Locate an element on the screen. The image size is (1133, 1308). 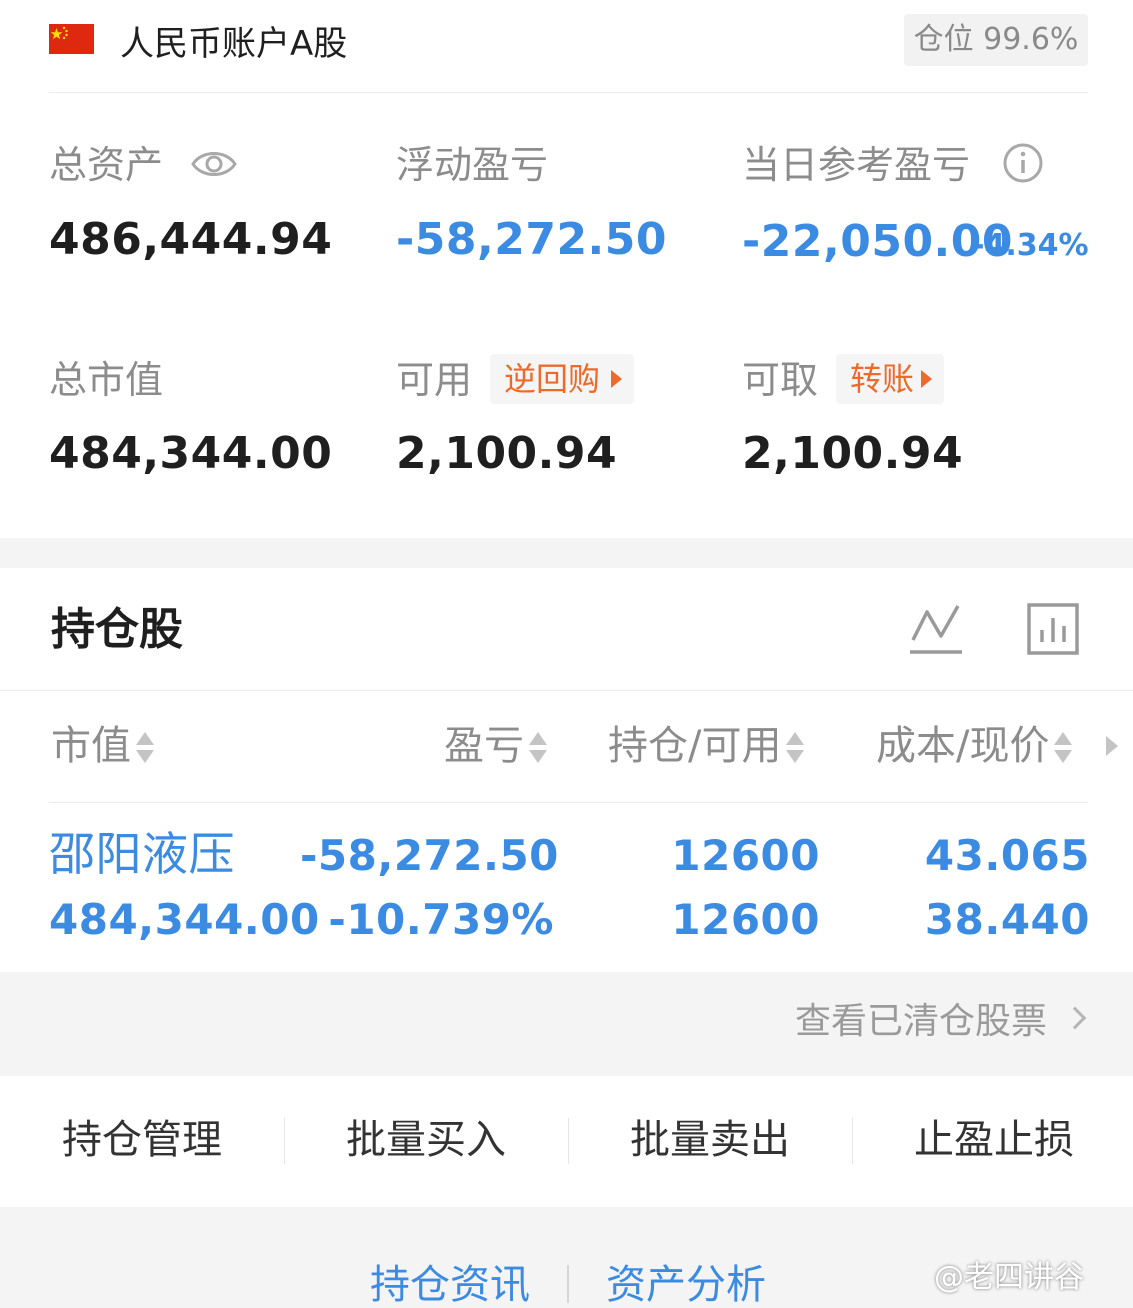
available-value: 2,100.94 is located at coordinates (507, 453).